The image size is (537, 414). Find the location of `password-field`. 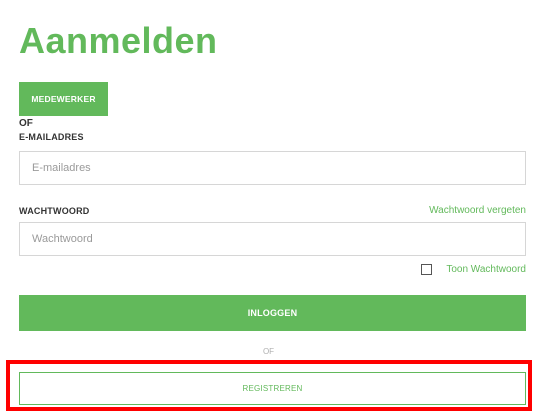

password-field is located at coordinates (272, 239).